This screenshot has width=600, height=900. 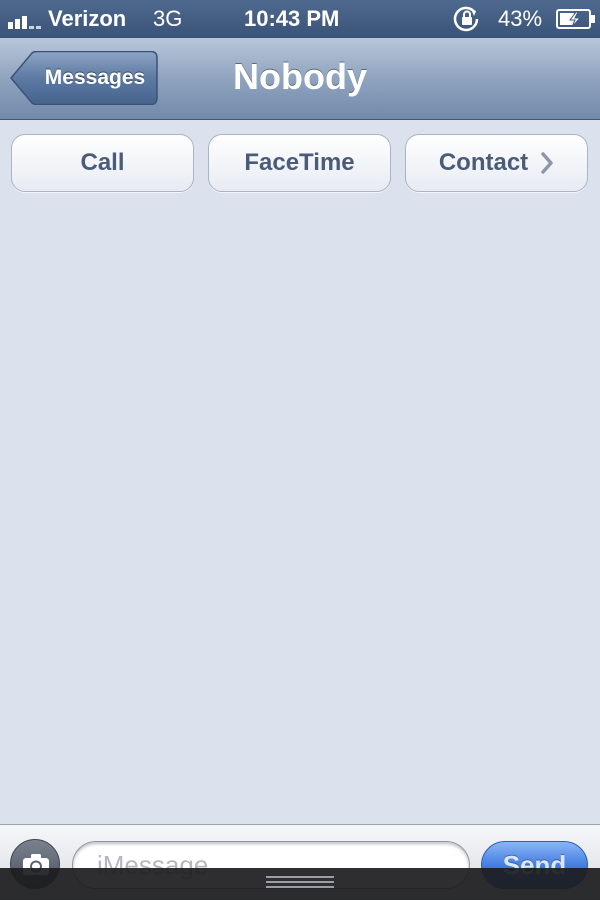 I want to click on drag-handle-icon, so click(x=300, y=883).